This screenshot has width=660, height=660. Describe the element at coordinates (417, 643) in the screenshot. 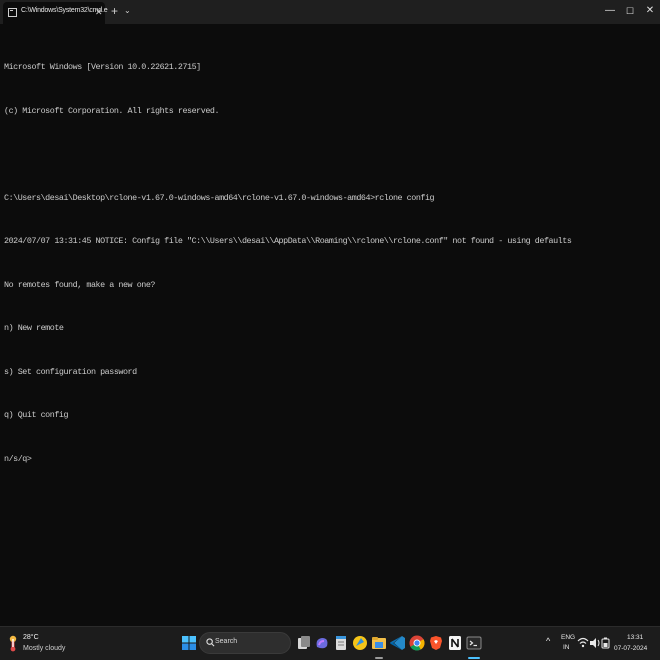

I see `chrome-icon` at that location.